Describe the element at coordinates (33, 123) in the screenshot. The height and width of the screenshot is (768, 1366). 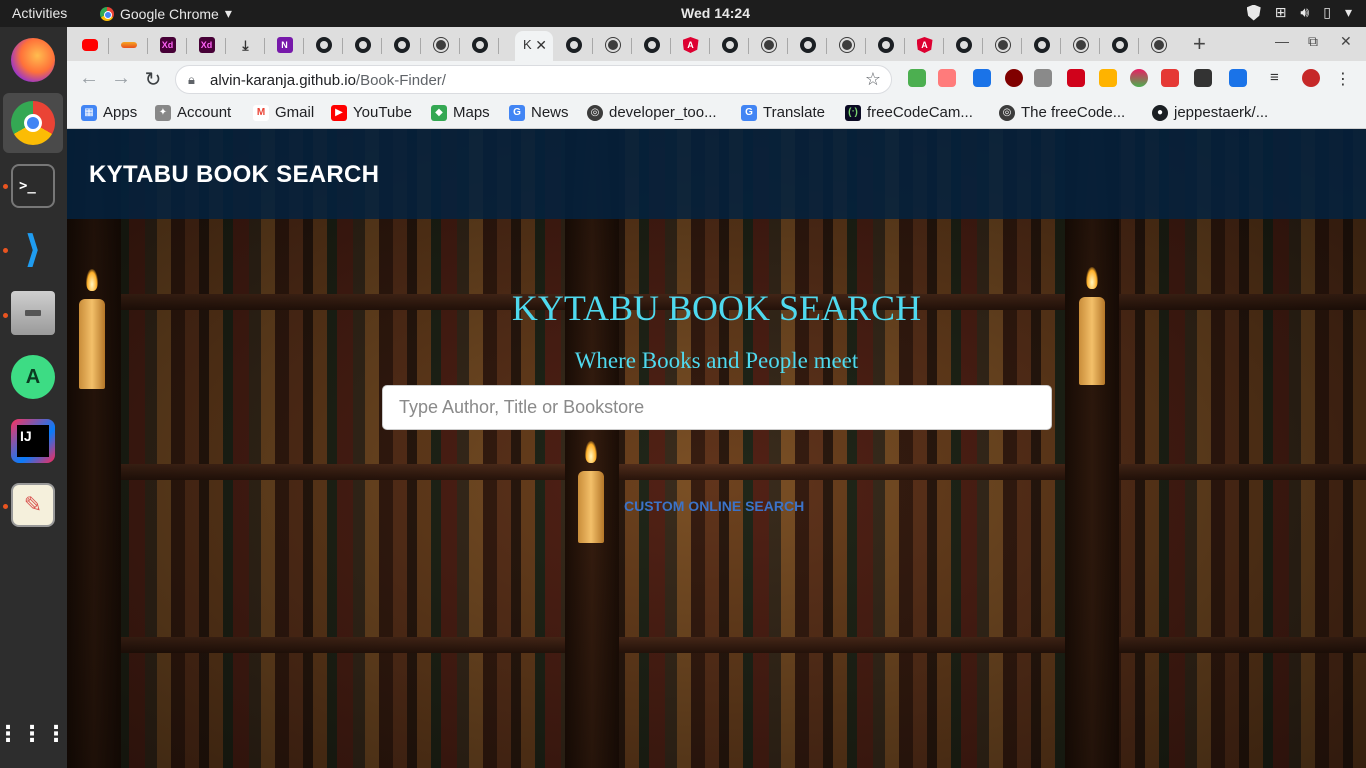
I see `dock-chrome` at that location.